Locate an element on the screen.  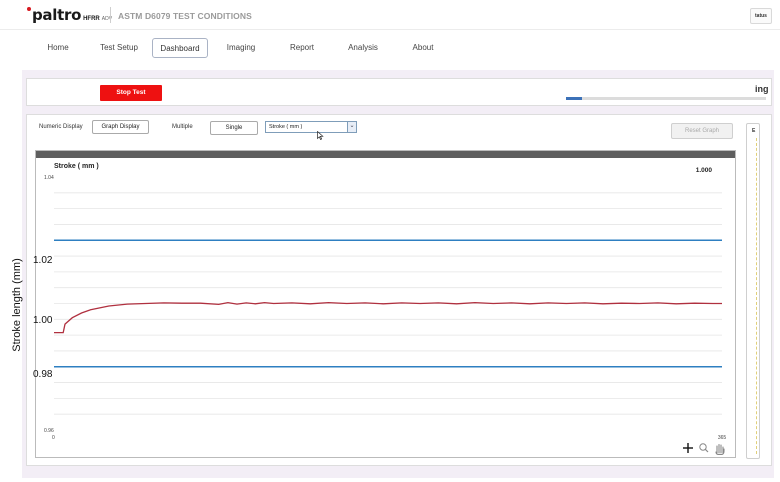
reset-graph-button: Reset Graph is located at coordinates (702, 131).